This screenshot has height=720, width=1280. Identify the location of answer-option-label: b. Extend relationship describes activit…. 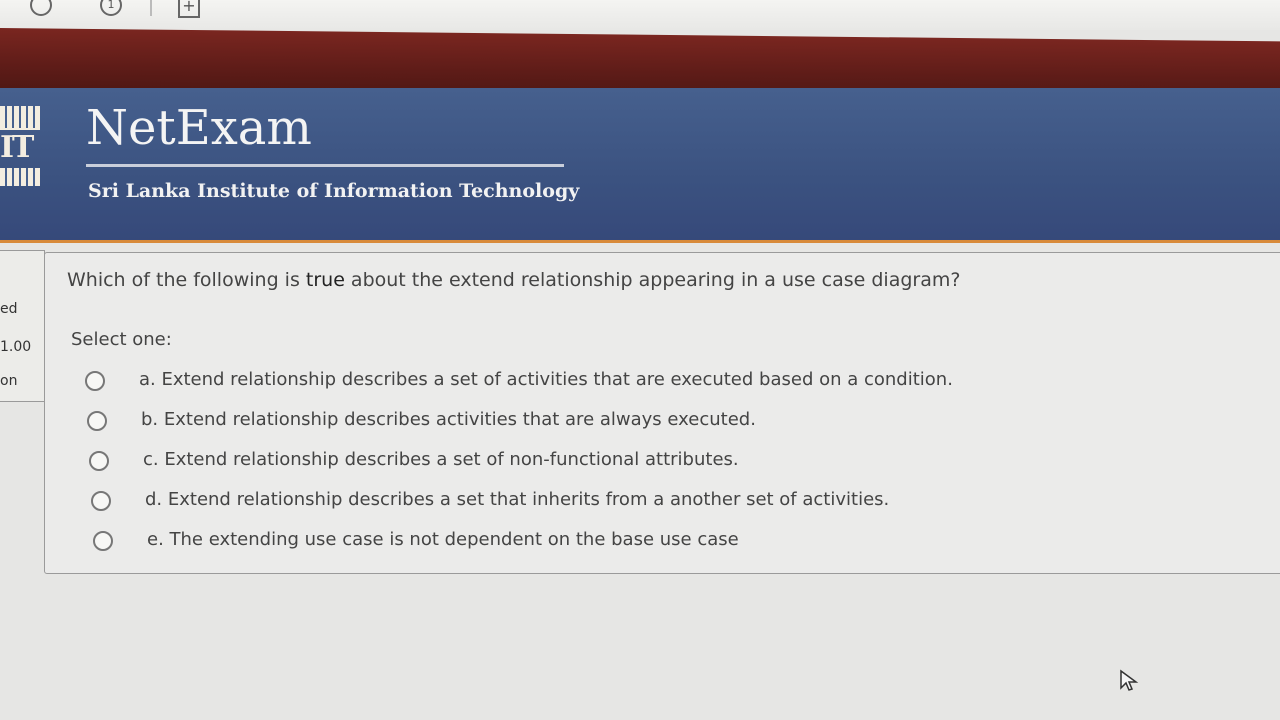
(448, 419).